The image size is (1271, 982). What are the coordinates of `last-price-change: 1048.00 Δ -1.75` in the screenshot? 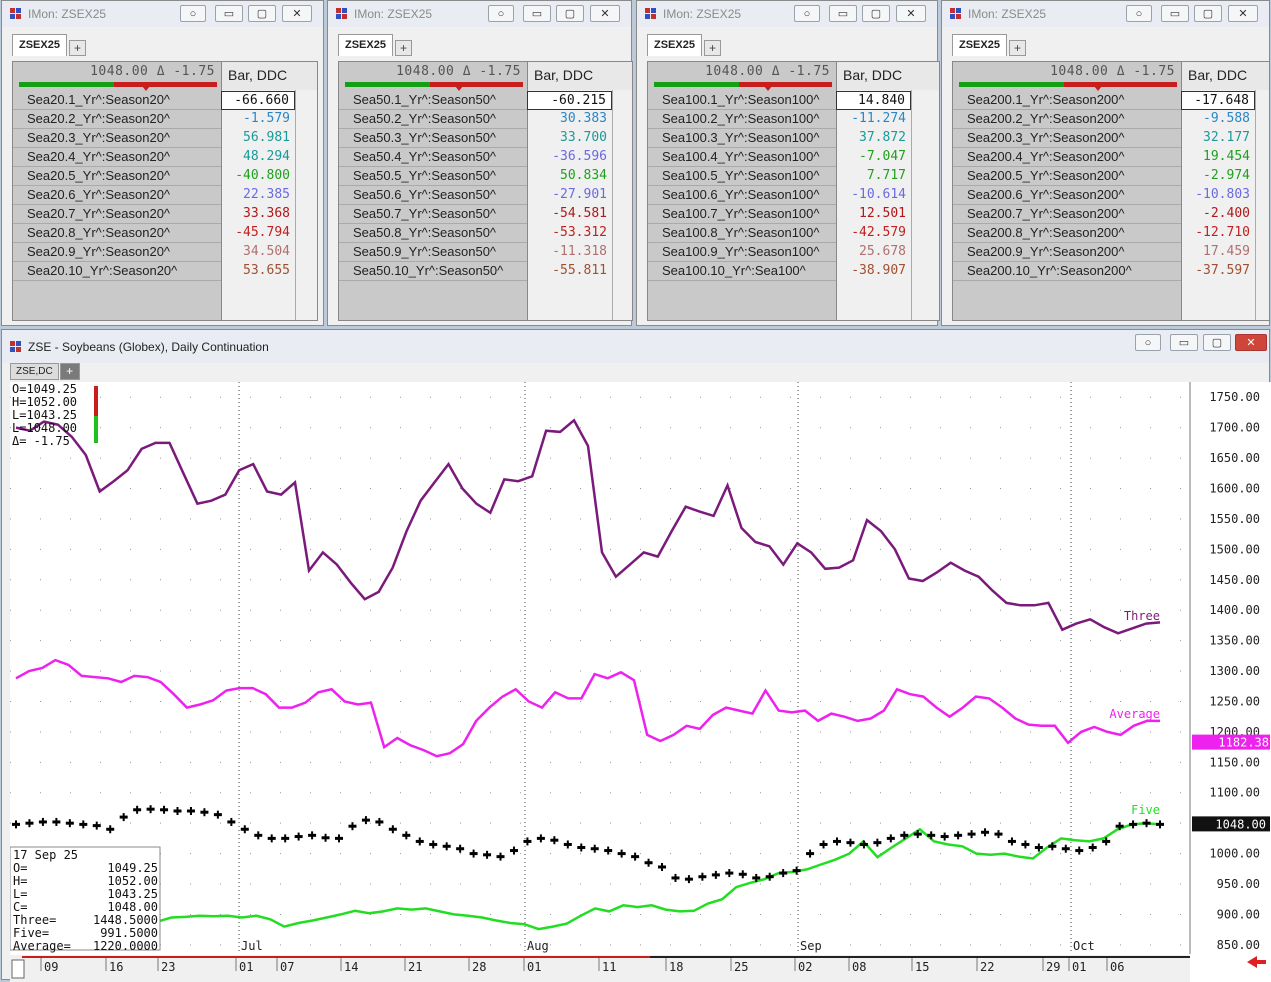 It's located at (458, 71).